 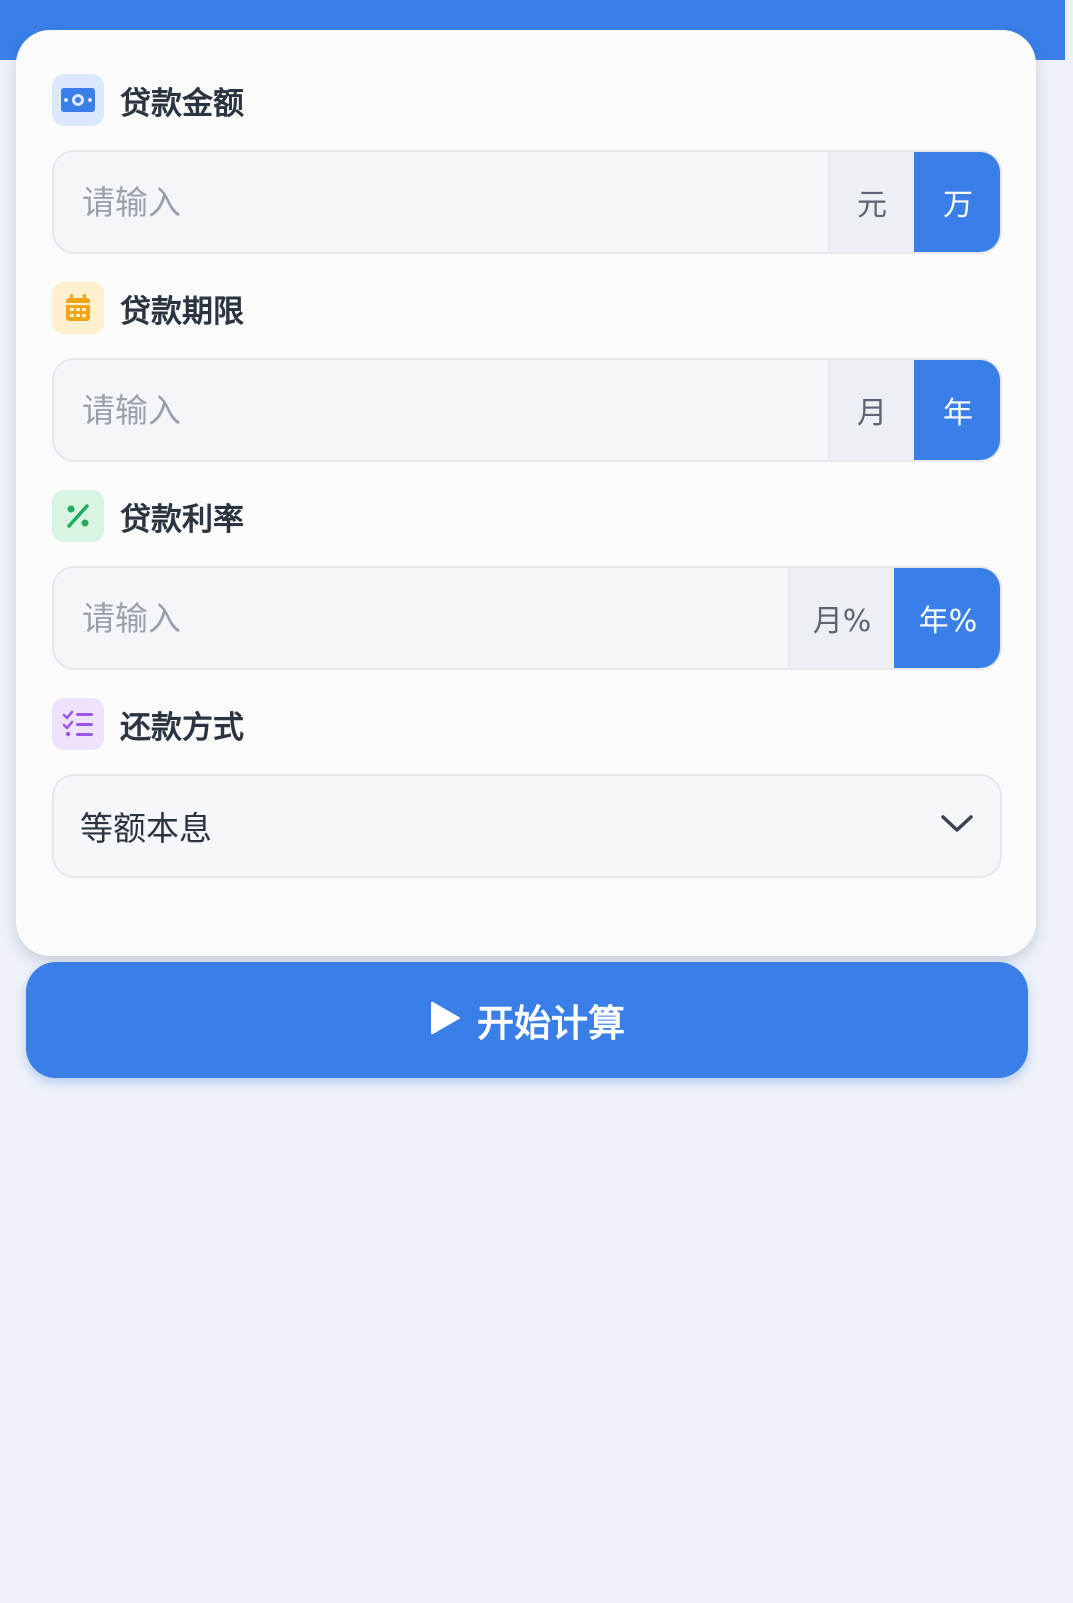 I want to click on repayment-method-value: 等额本息, so click(x=146, y=828).